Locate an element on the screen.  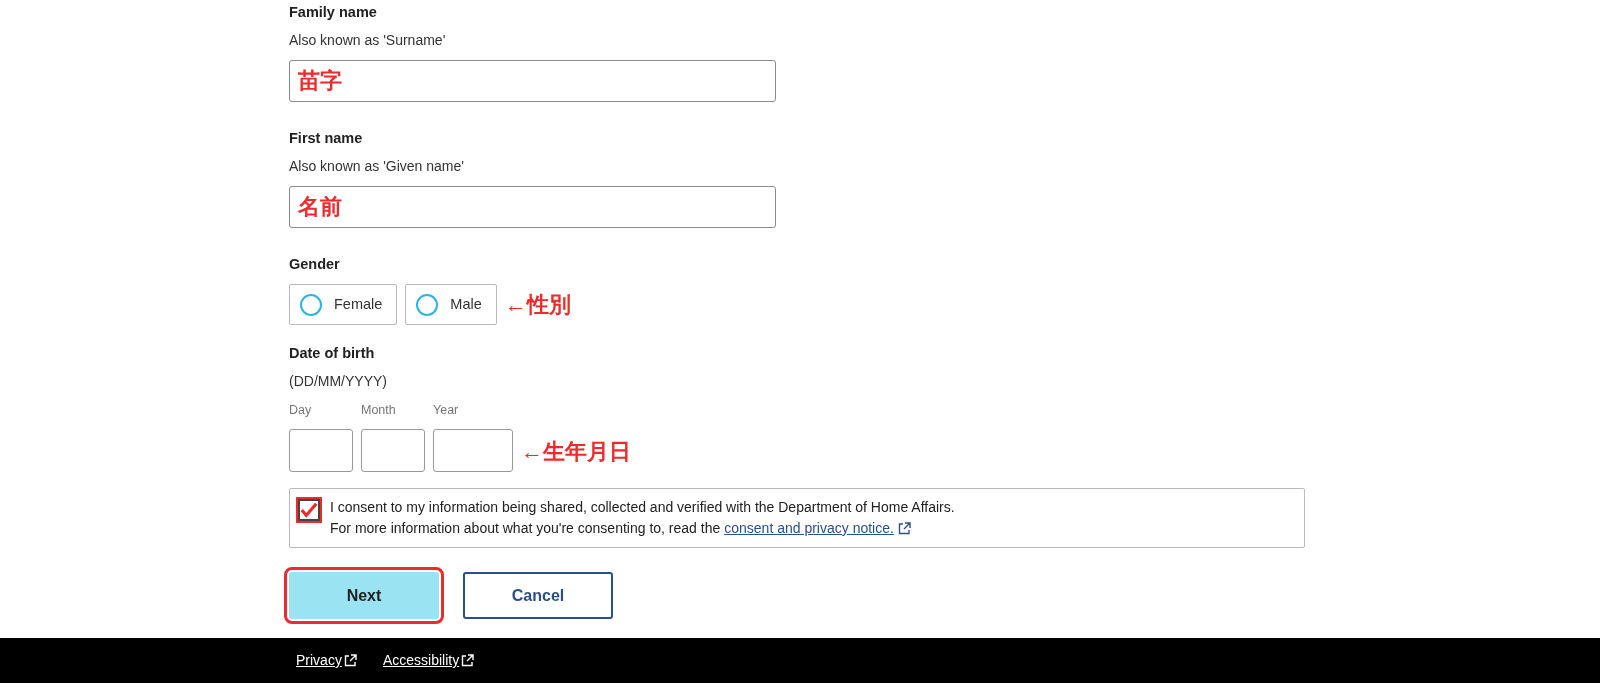
text-field: 名前 is located at coordinates (532, 207).